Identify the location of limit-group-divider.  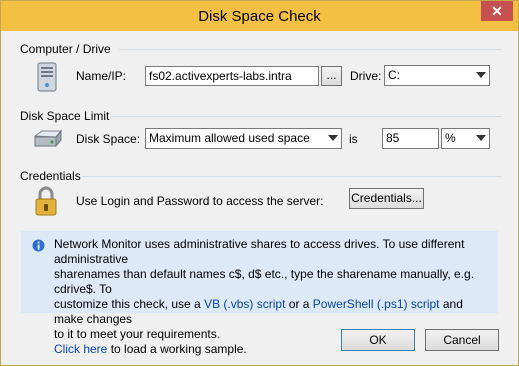
(305, 116).